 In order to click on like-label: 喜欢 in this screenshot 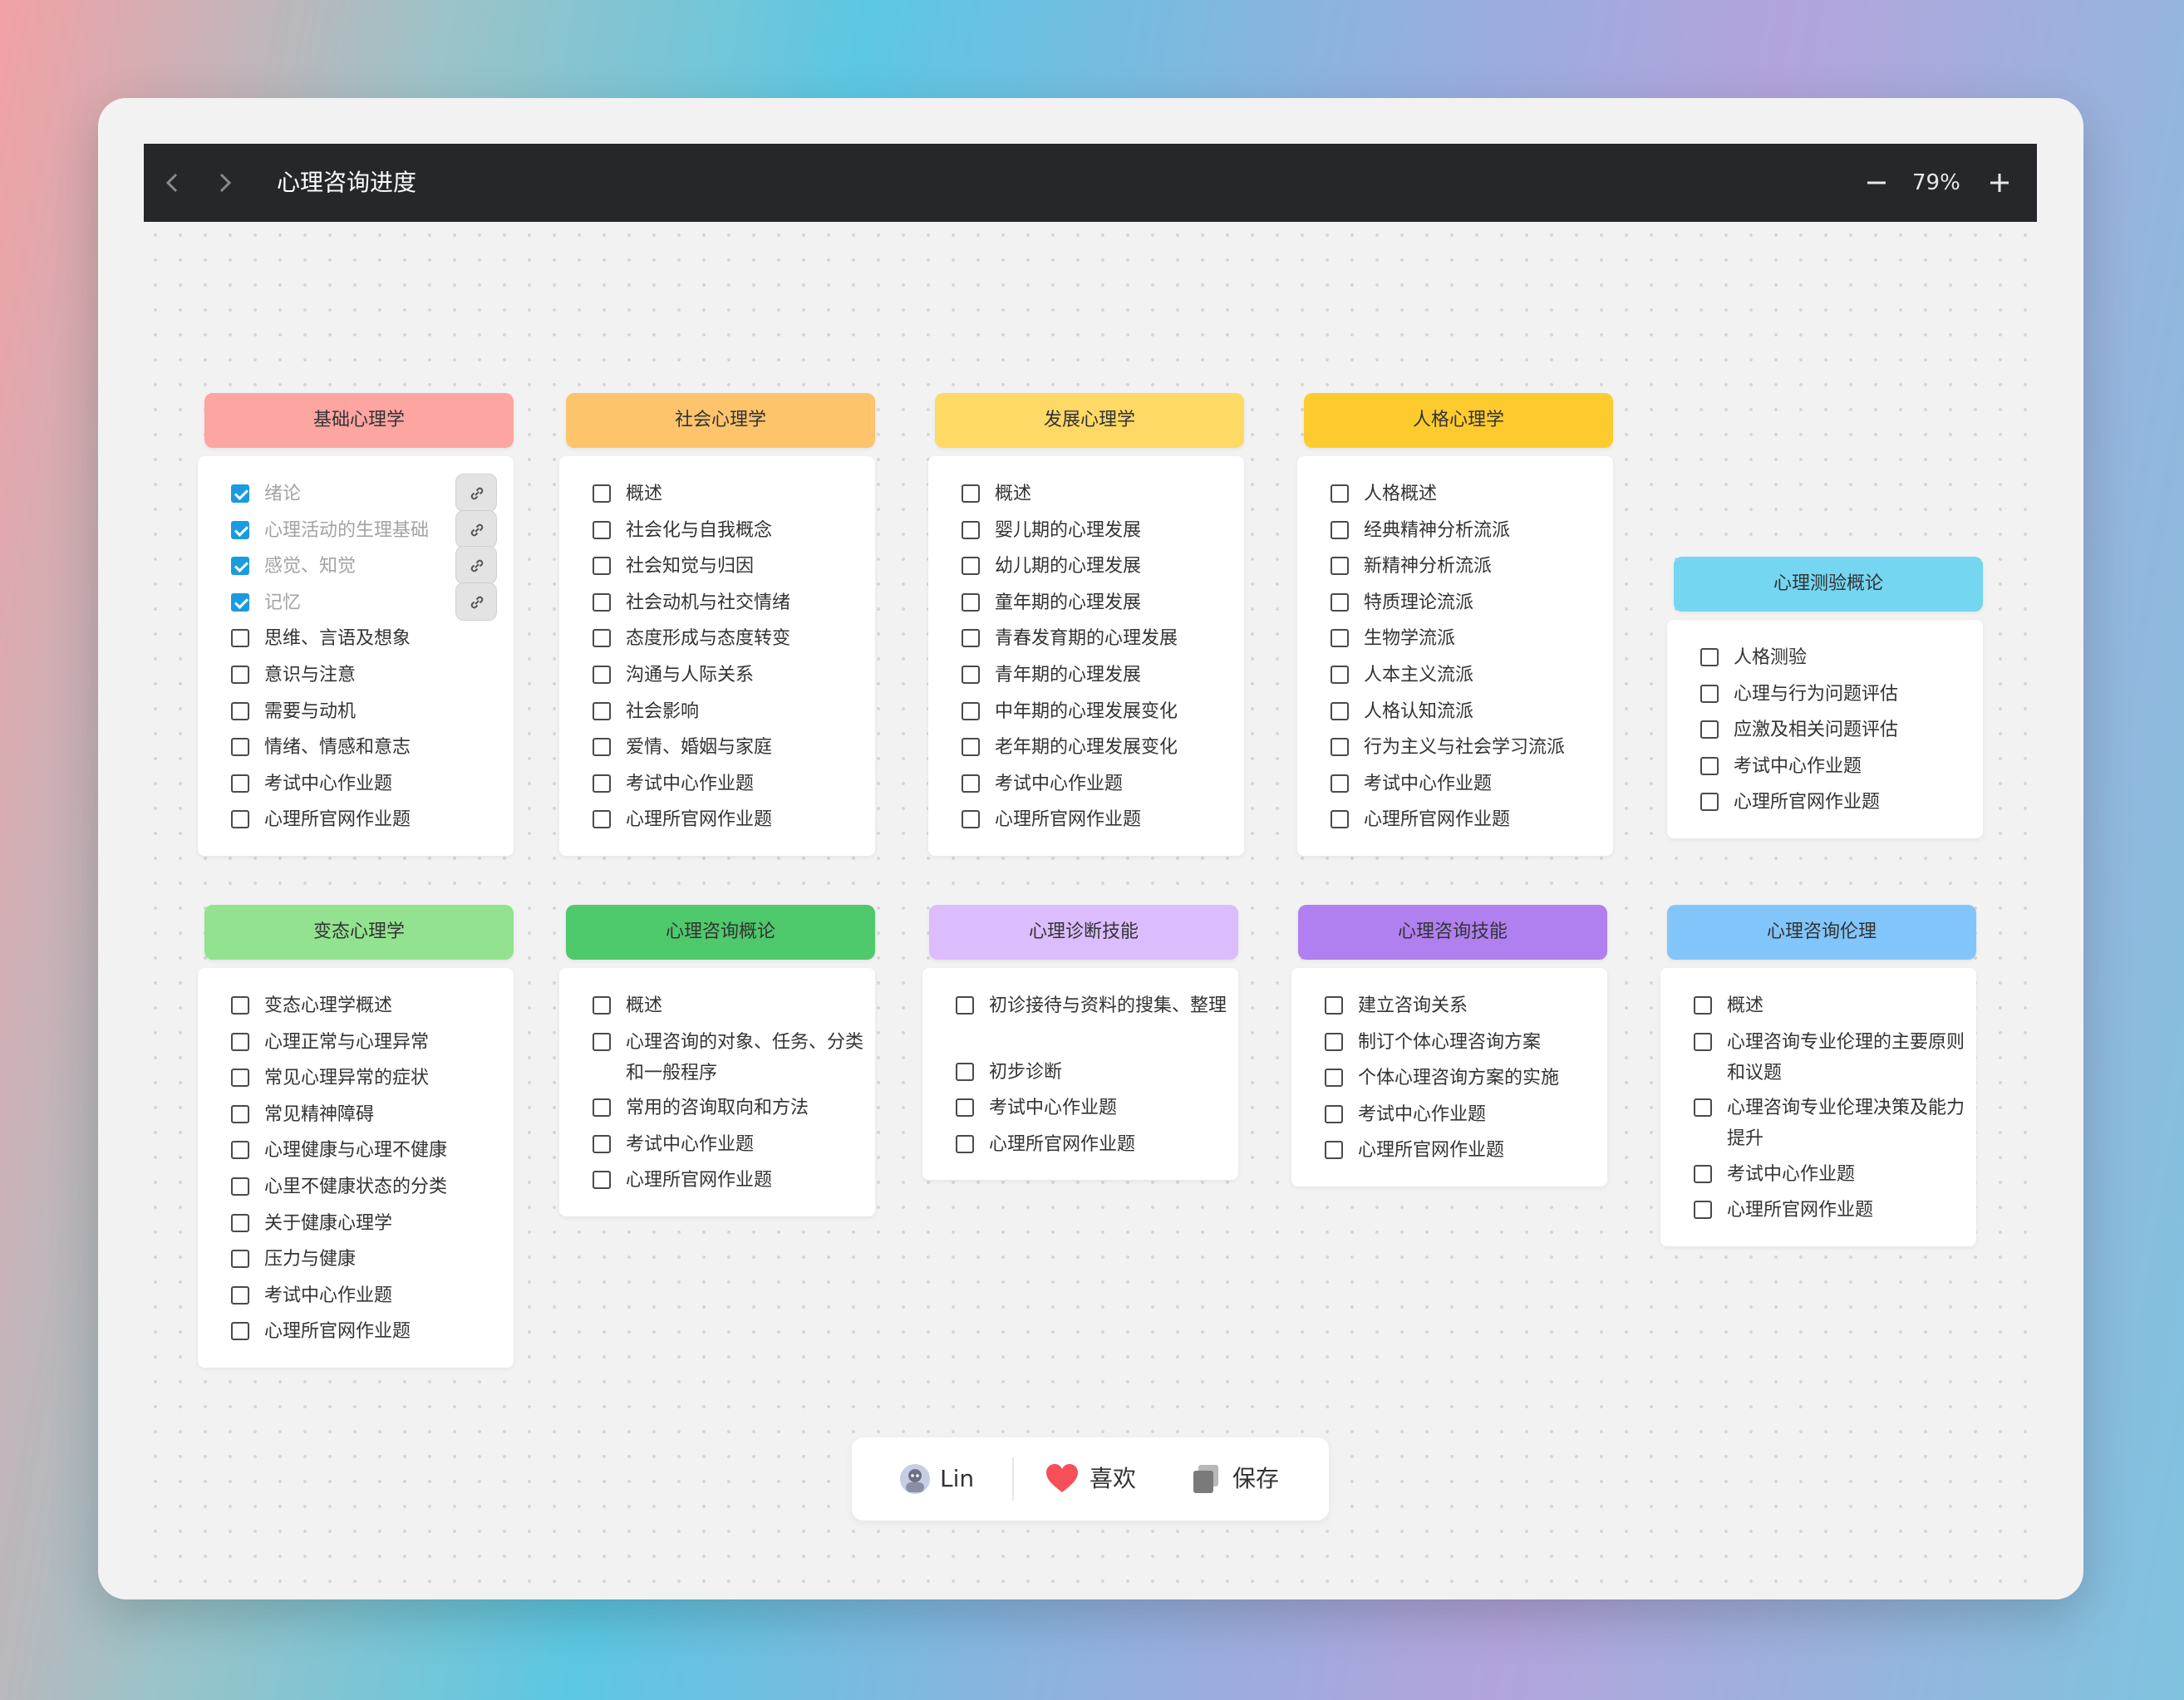, I will do `click(1113, 1479)`.